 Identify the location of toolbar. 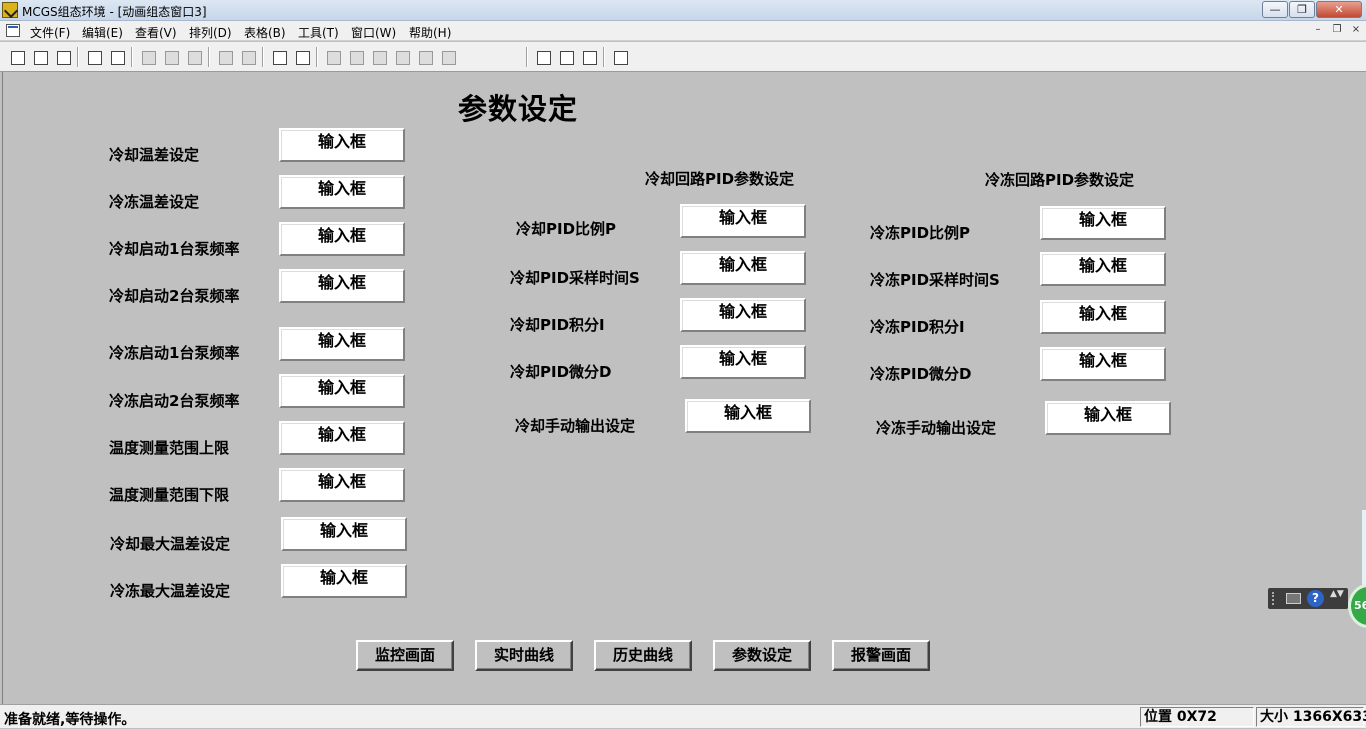
(683, 57).